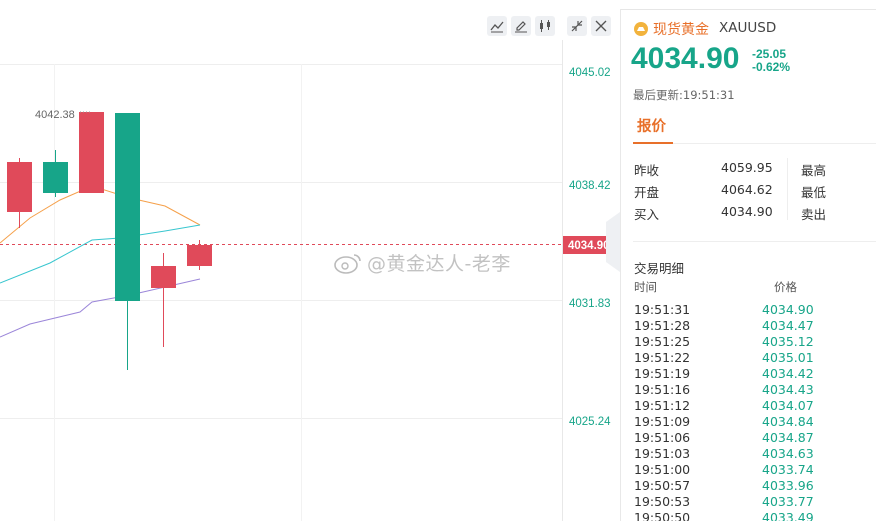 This screenshot has width=876, height=521. Describe the element at coordinates (347, 263) in the screenshot. I see `weibo-icon` at that location.